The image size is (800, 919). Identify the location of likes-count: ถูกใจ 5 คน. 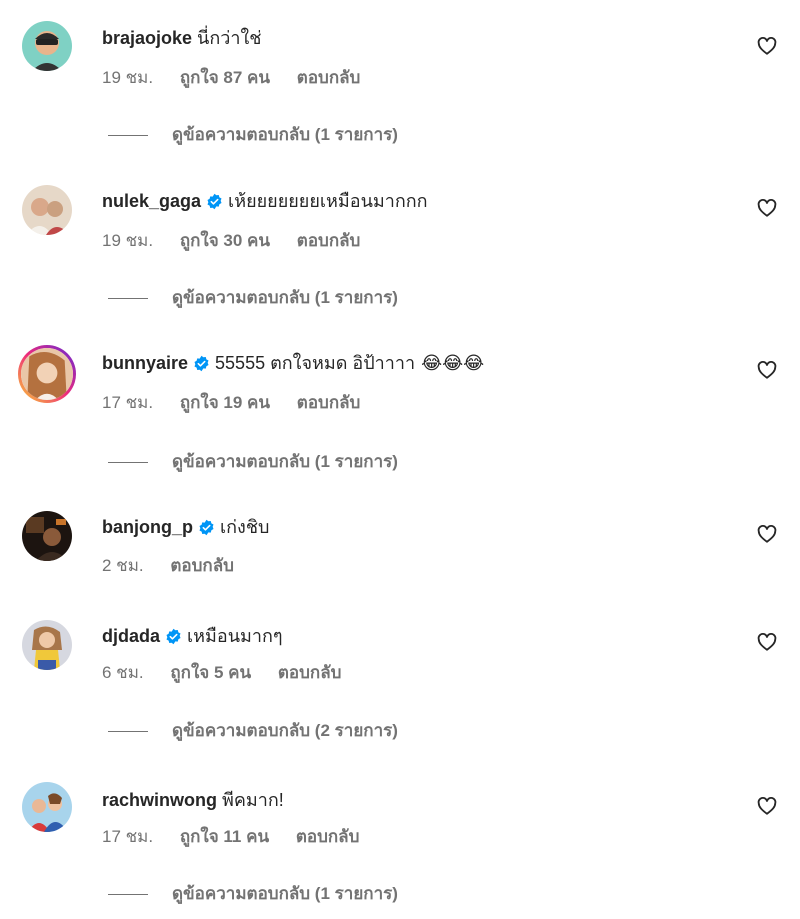
(210, 672).